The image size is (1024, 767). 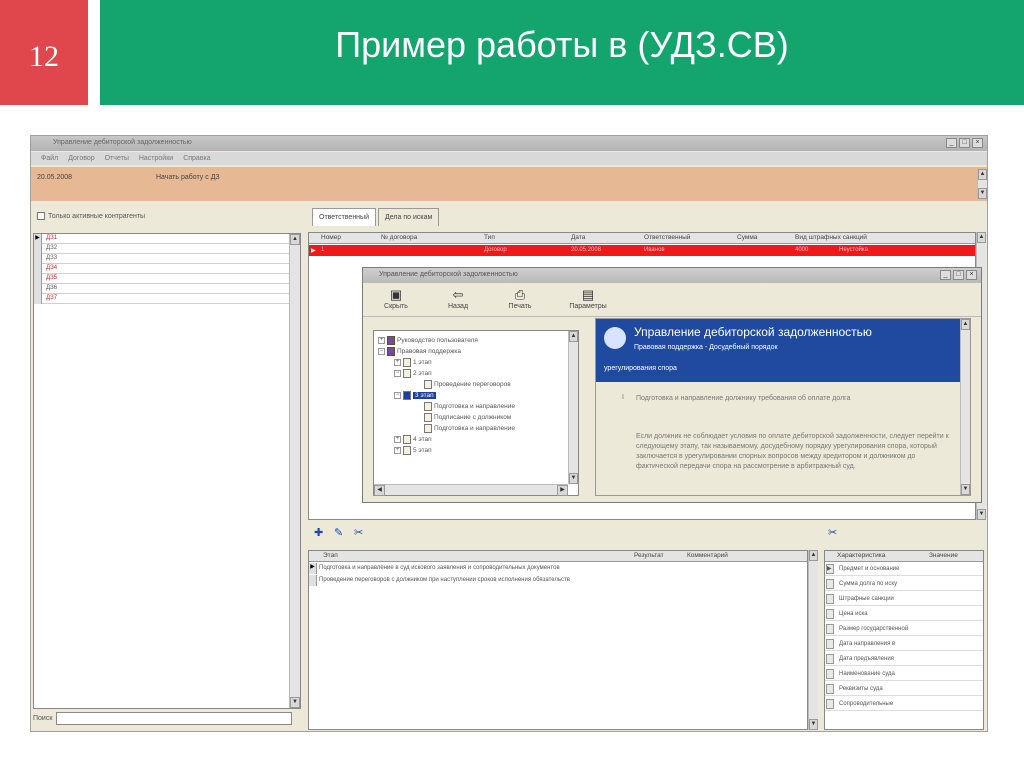 I want to click on table-row: Дата направления в, so click(x=904, y=644).